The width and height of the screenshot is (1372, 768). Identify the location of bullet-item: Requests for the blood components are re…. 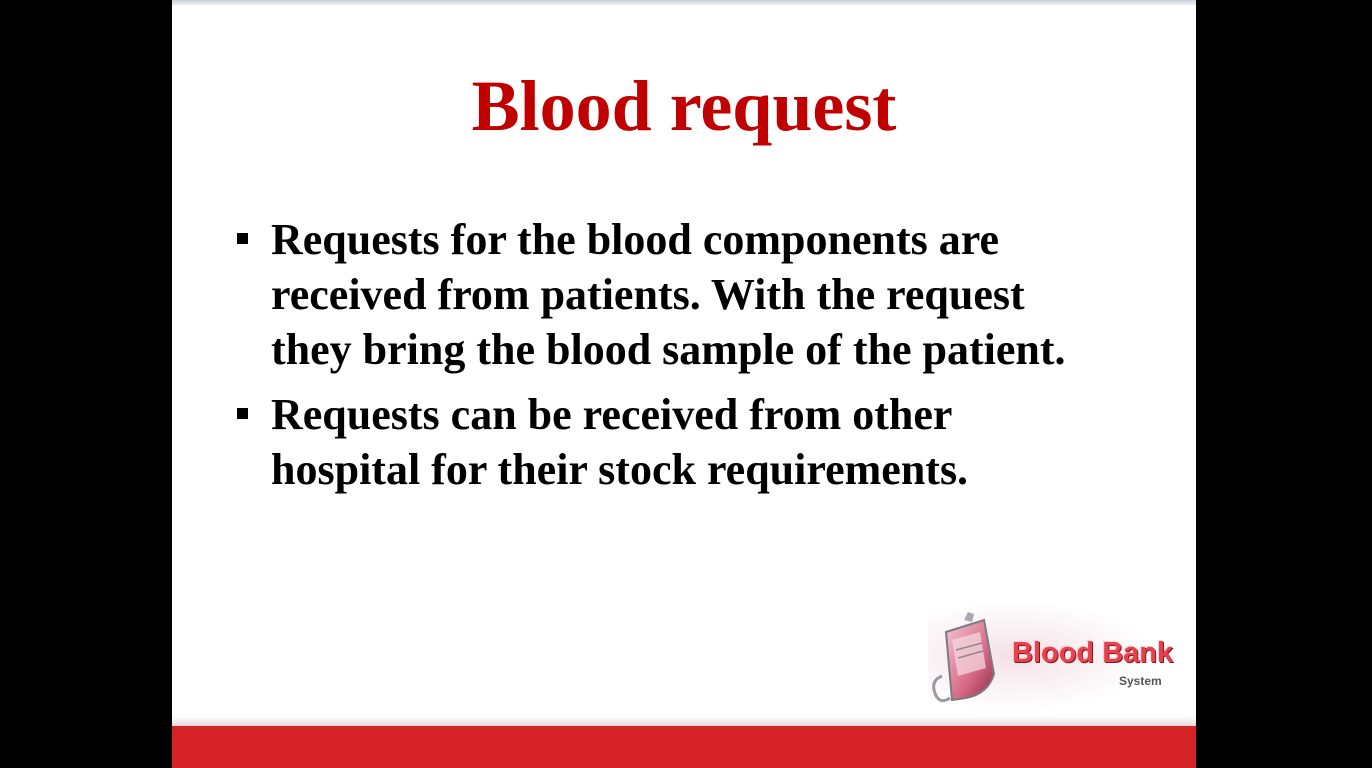
(682, 294).